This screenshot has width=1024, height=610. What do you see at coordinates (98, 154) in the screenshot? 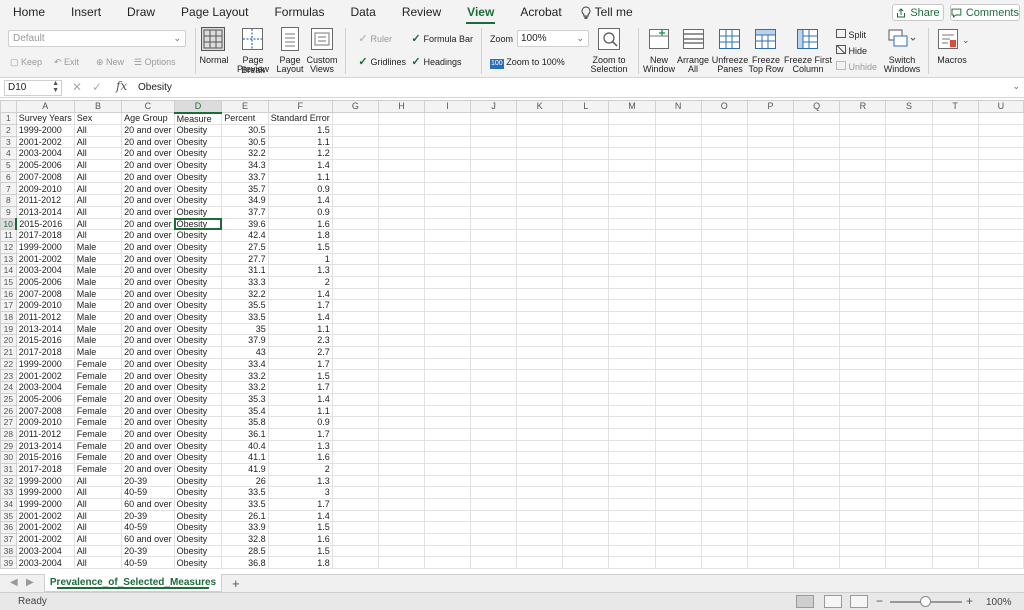
I see `cell: All` at bounding box center [98, 154].